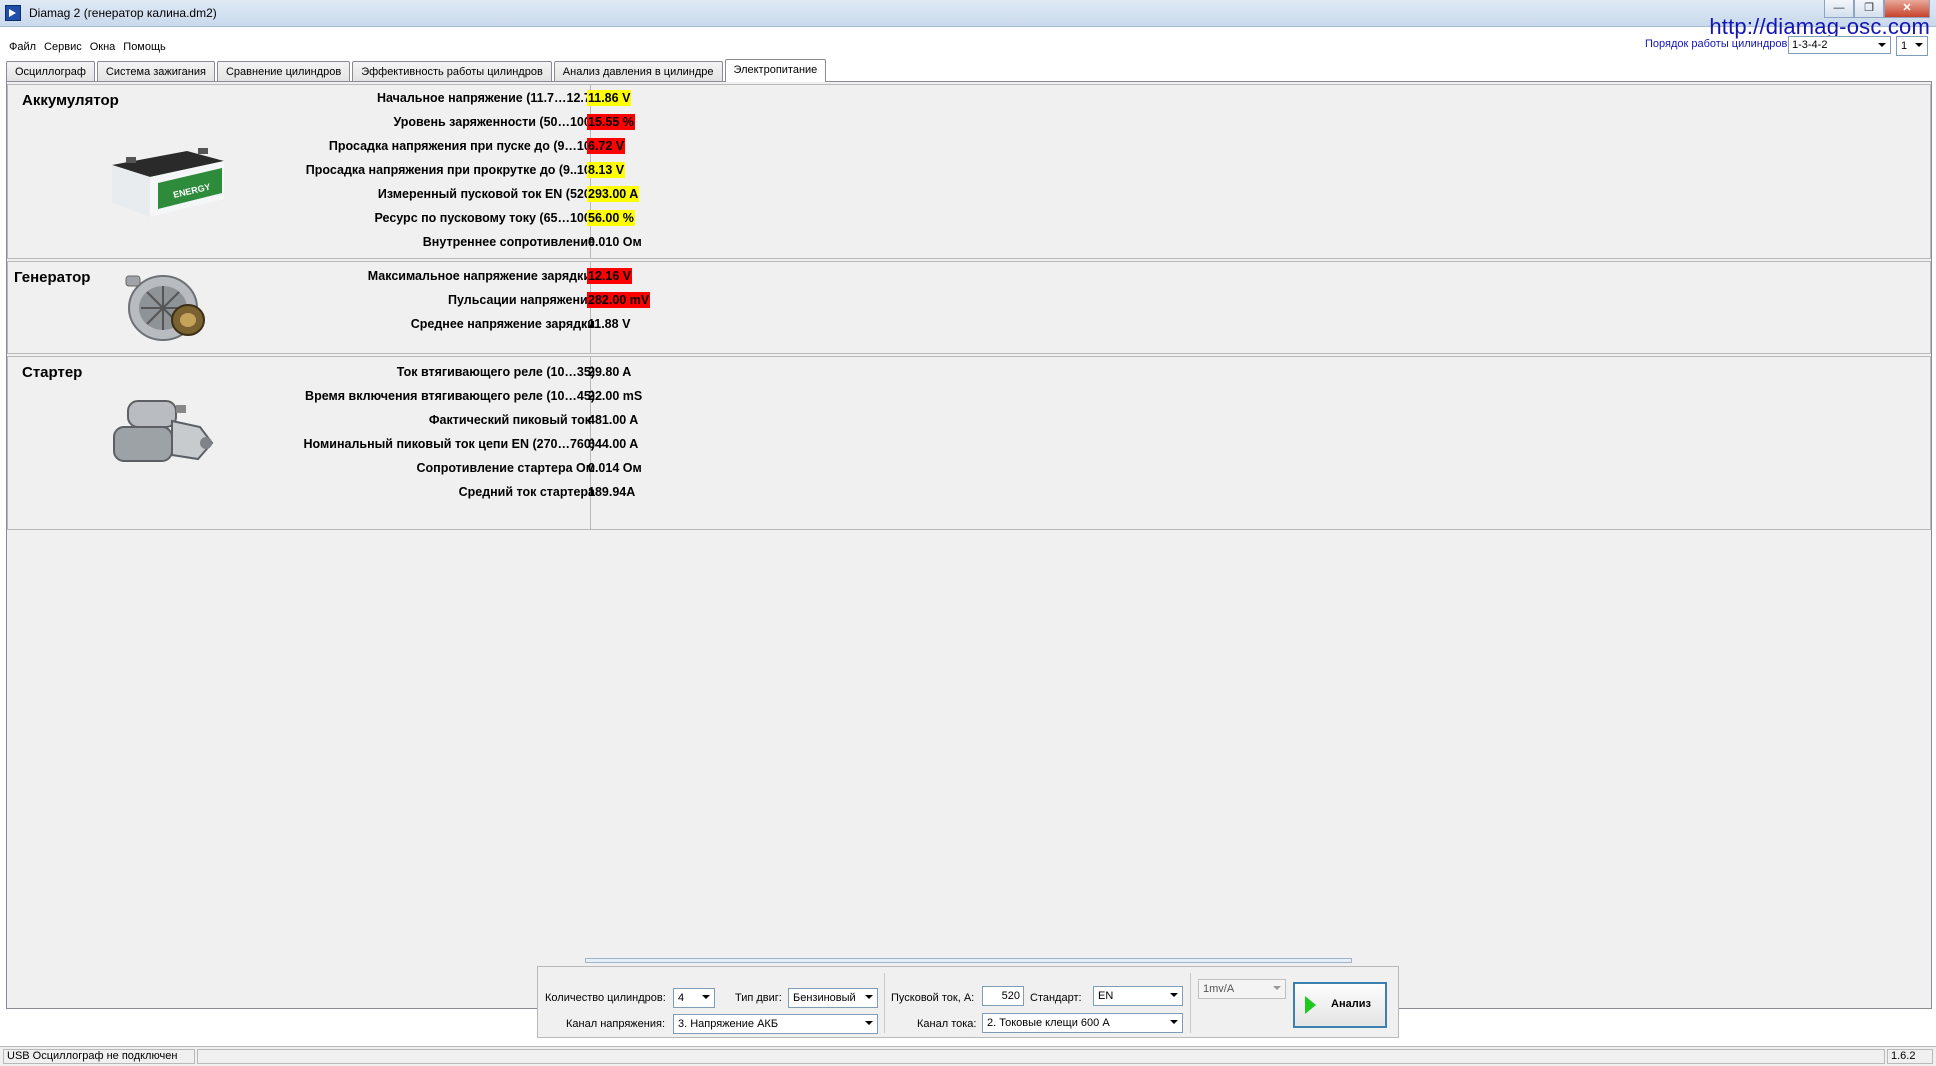 Image resolution: width=1936 pixels, height=1066 pixels. What do you see at coordinates (615, 396) in the screenshot?
I see `starter-value-relay-time: 22.00 mS` at bounding box center [615, 396].